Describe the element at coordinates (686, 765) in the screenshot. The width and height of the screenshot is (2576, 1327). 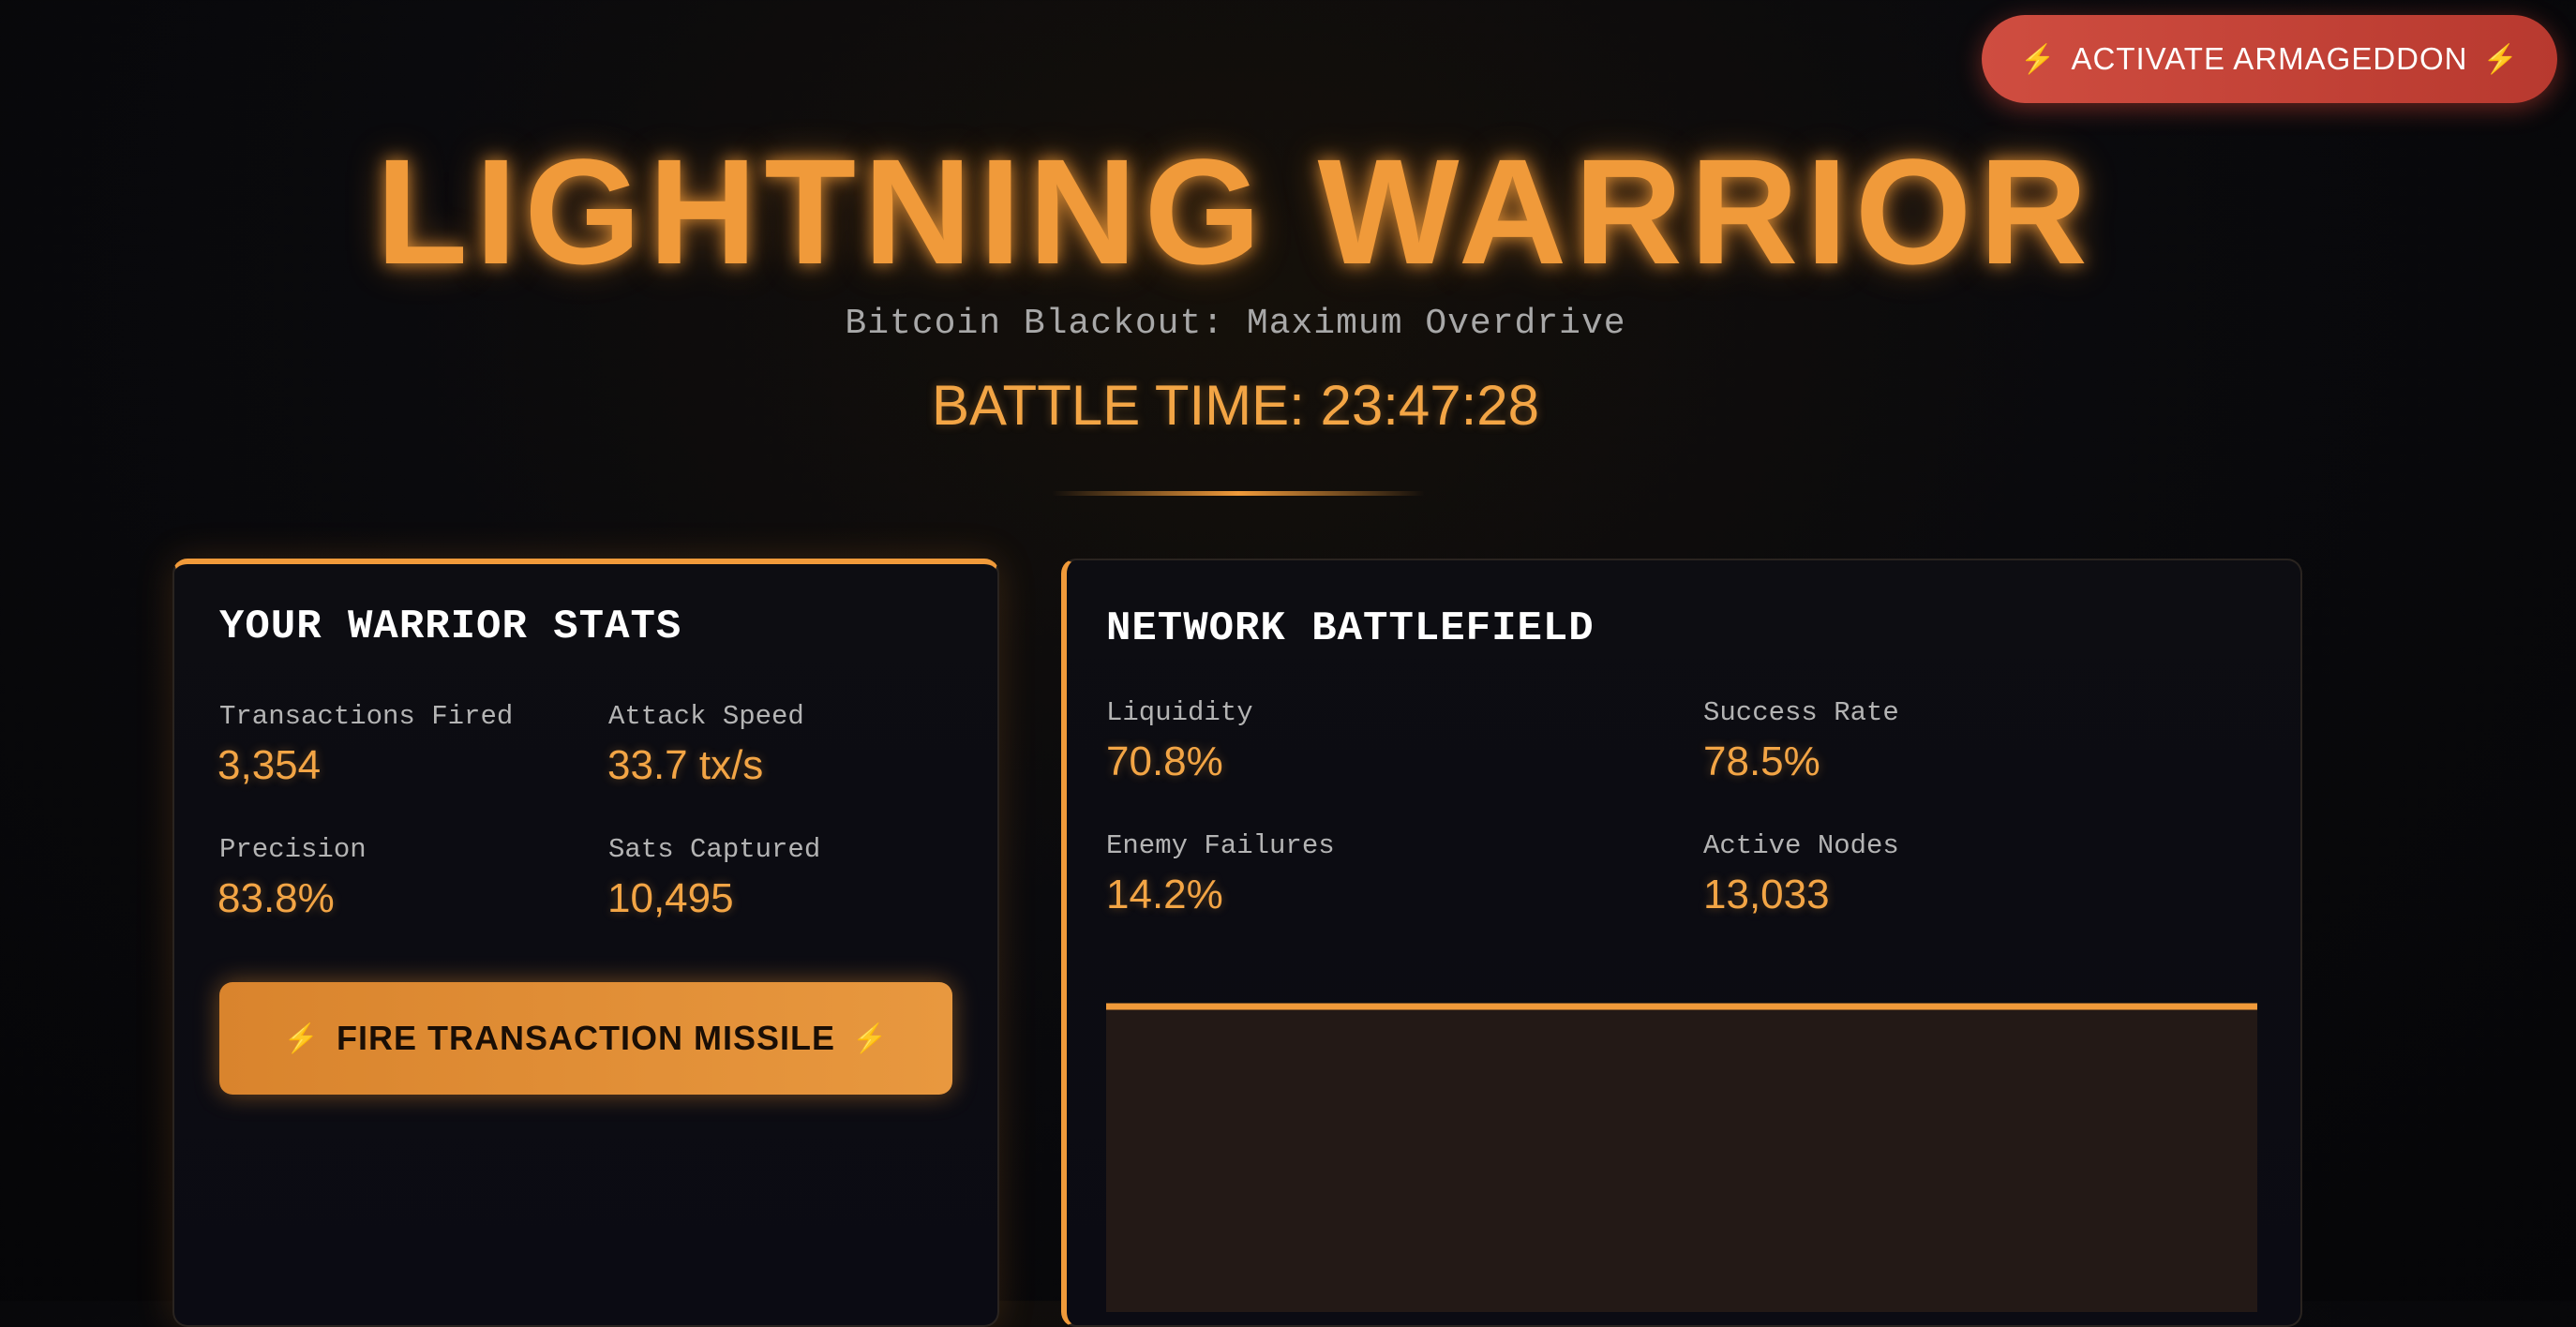
I see `stat-value-attack-speed: 33.7 tx/s` at that location.